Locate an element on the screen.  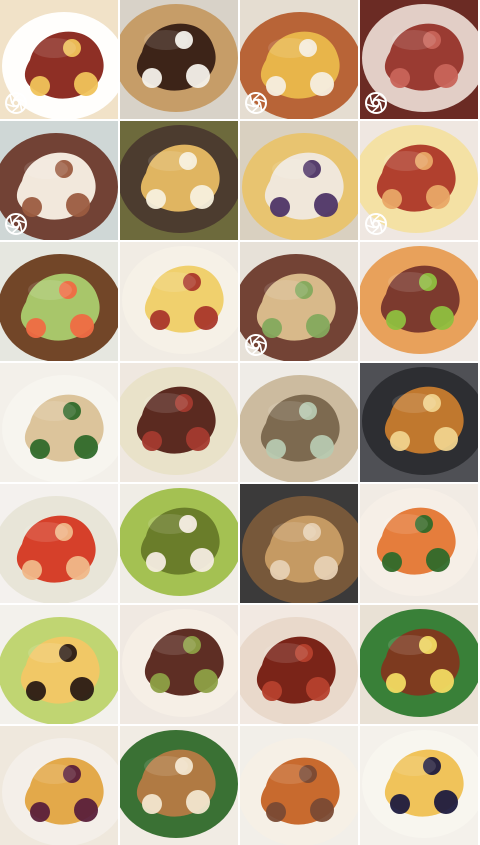
kiwi-bread-photo is located at coordinates (179, 543).